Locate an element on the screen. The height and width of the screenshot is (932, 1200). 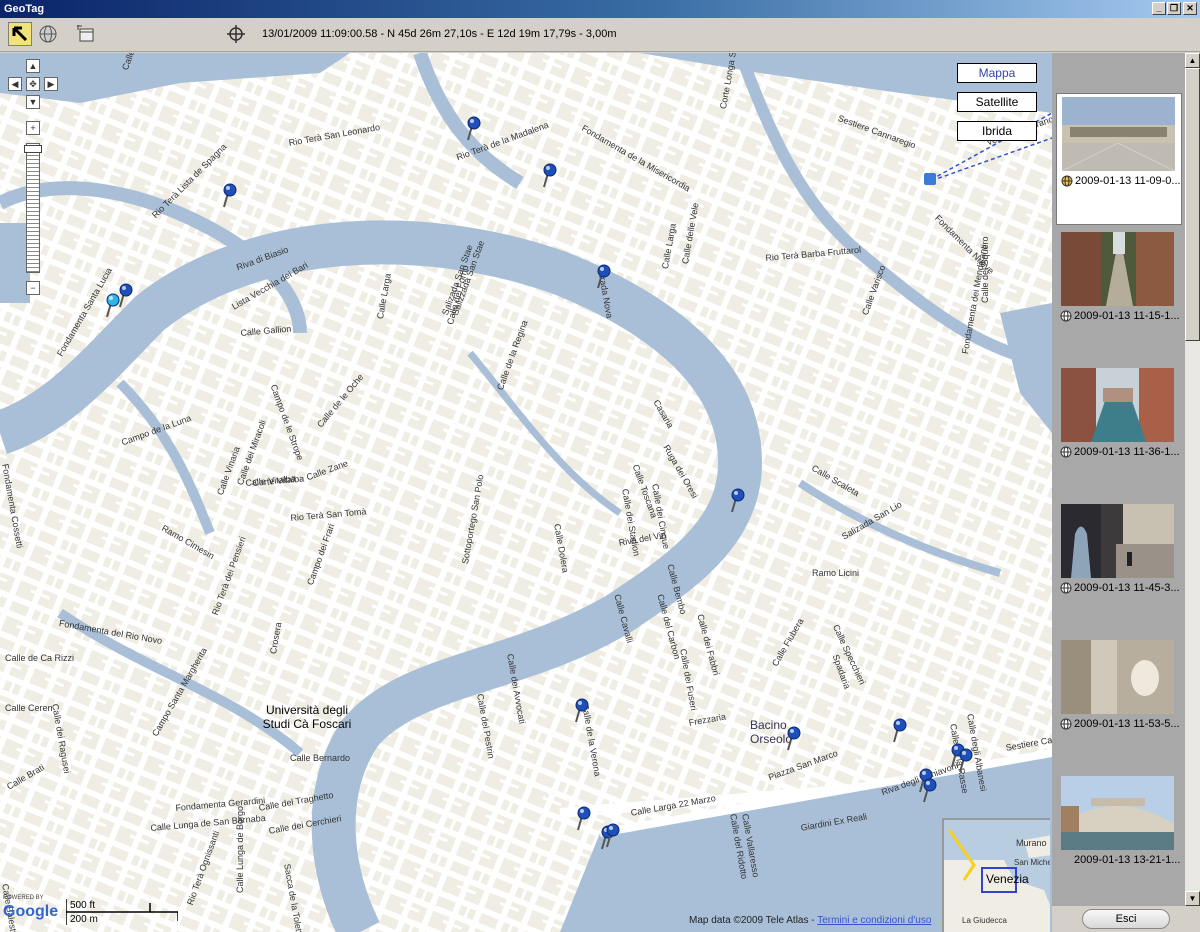
overview-venezia: Venezia is located at coordinates (1007, 879).